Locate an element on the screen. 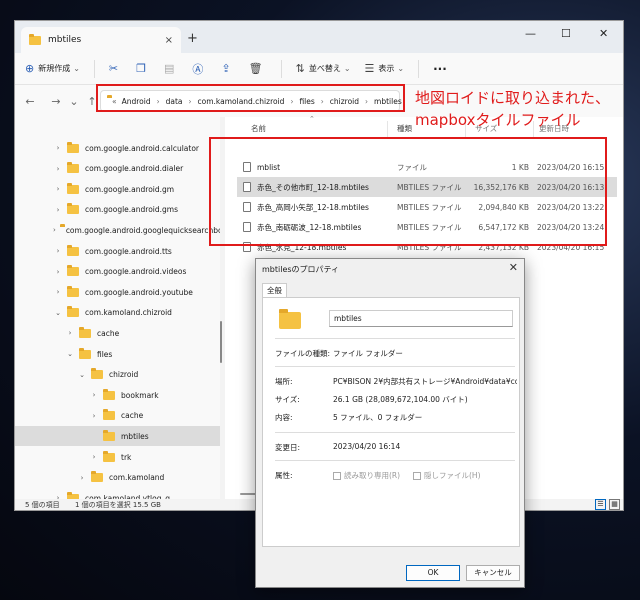 The width and height of the screenshot is (640, 600). cancel-button: キャンセル is located at coordinates (493, 573).